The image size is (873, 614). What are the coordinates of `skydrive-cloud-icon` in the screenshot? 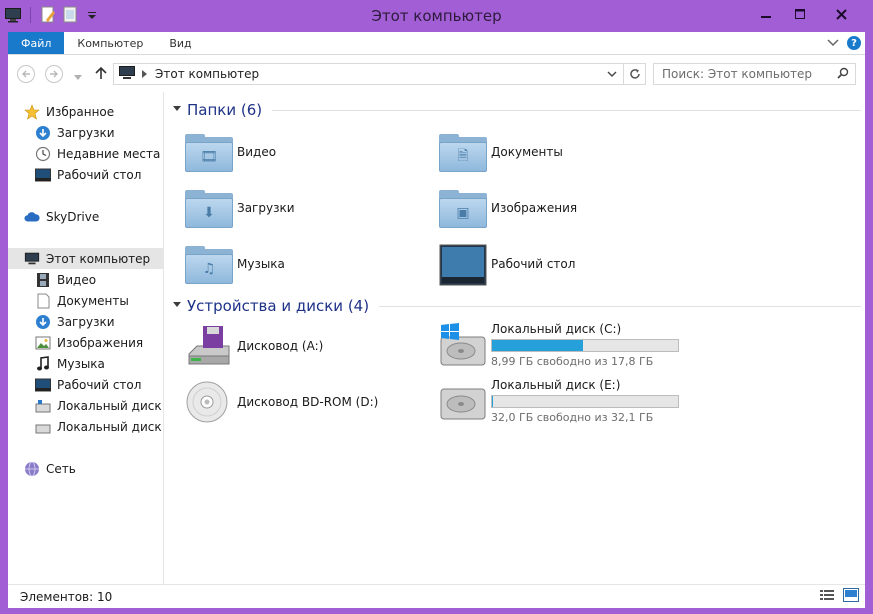 It's located at (32, 217).